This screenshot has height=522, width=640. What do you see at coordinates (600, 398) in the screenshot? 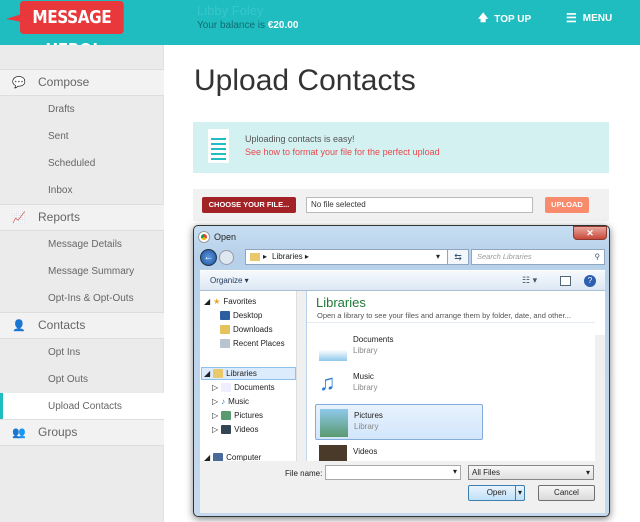
I see `content-scrollbar` at bounding box center [600, 398].